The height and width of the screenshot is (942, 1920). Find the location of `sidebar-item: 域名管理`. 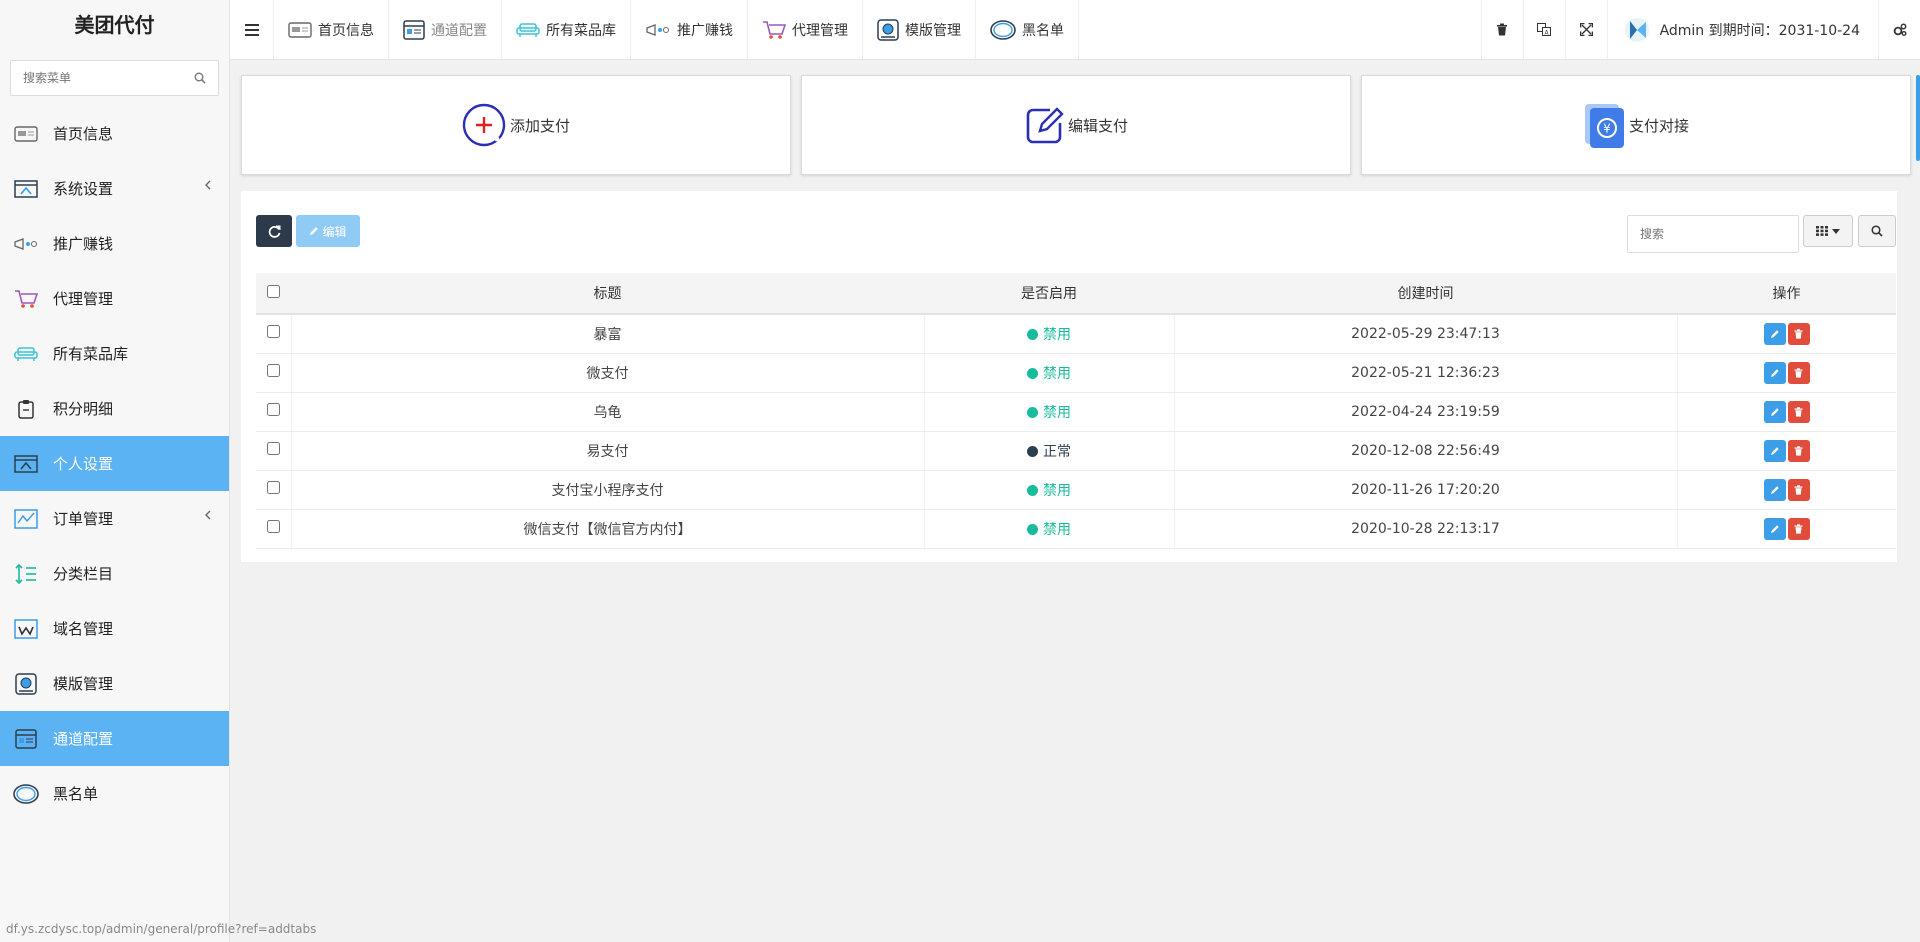

sidebar-item: 域名管理 is located at coordinates (114, 628).